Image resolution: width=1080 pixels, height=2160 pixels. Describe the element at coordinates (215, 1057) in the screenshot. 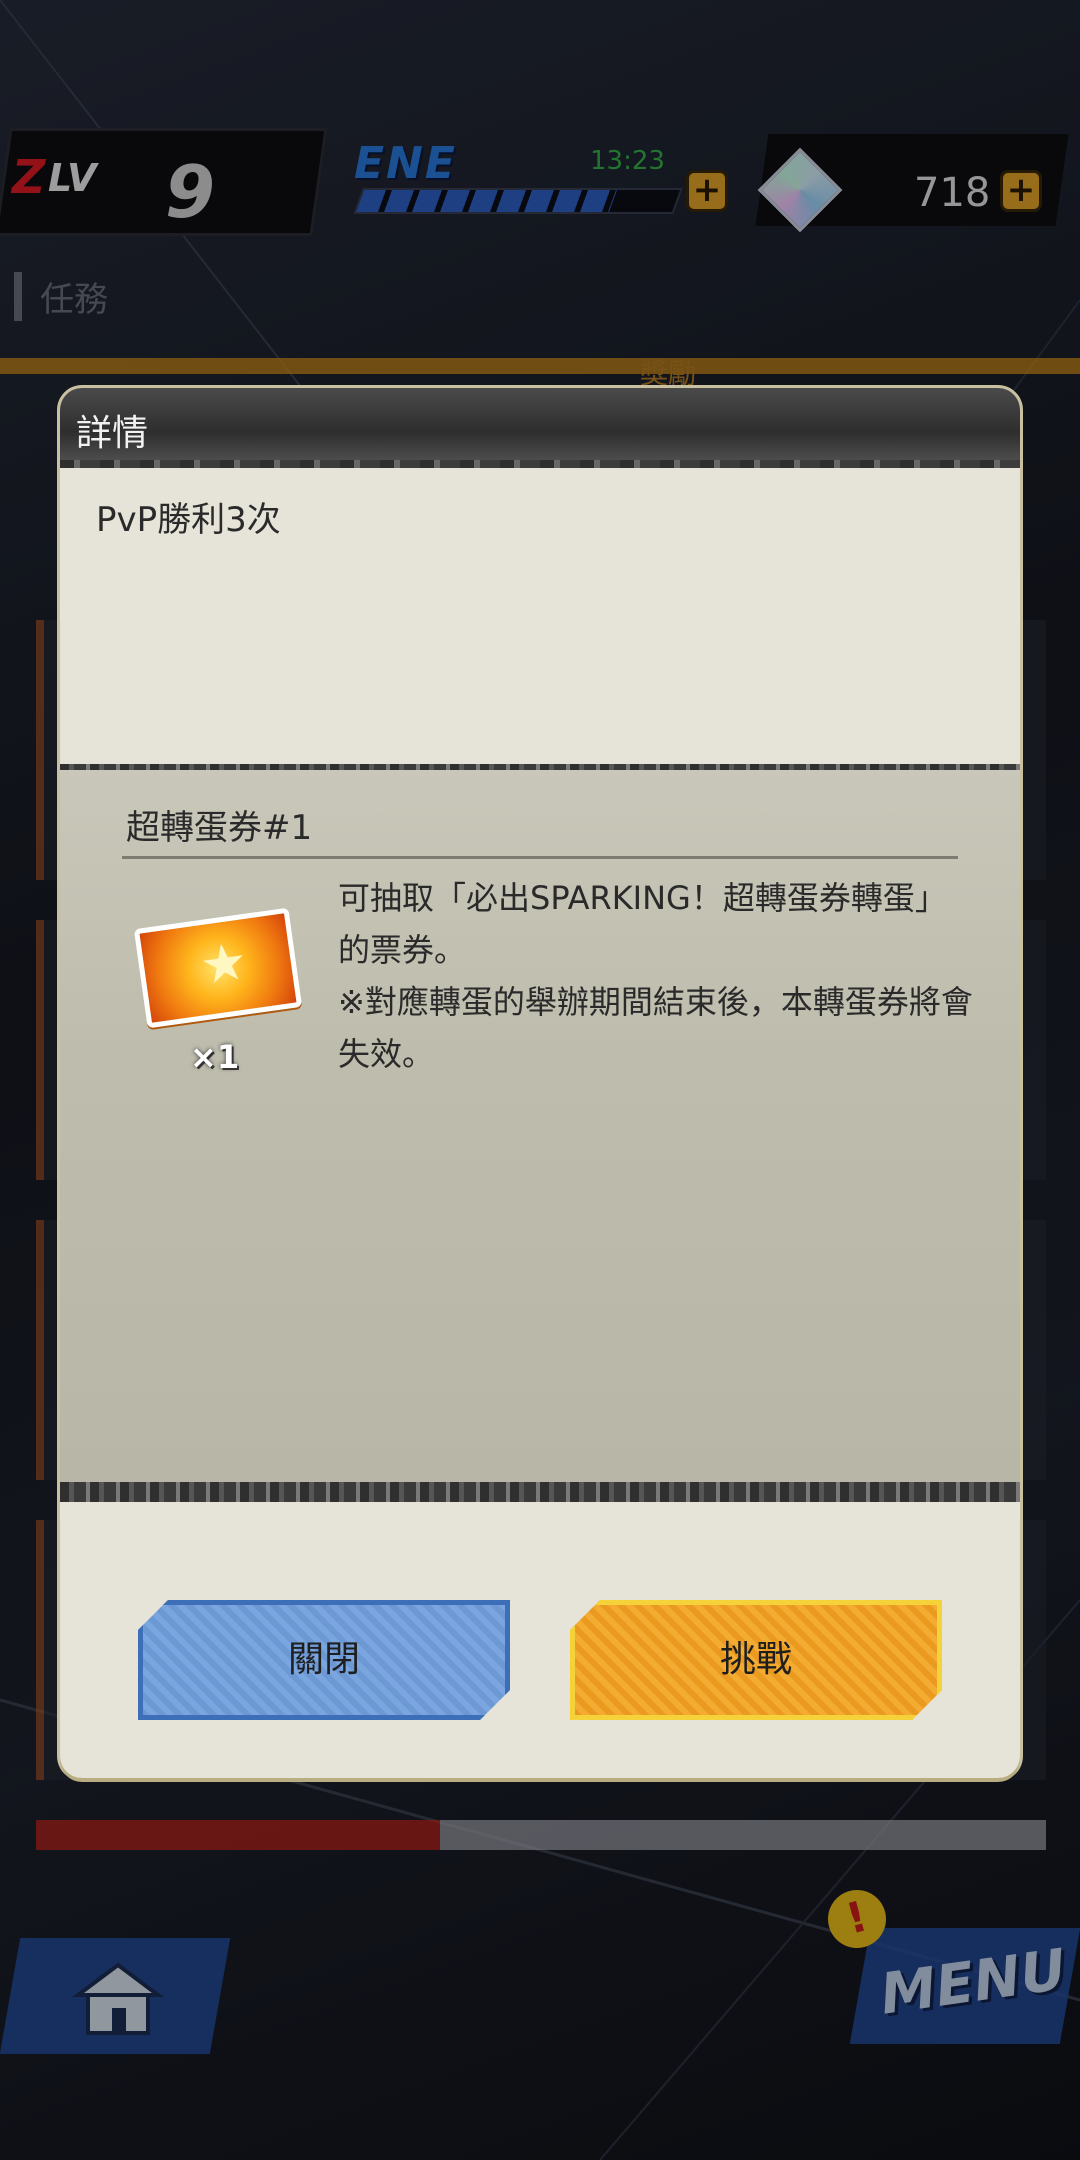

I see `reward-quantity: ×1` at that location.